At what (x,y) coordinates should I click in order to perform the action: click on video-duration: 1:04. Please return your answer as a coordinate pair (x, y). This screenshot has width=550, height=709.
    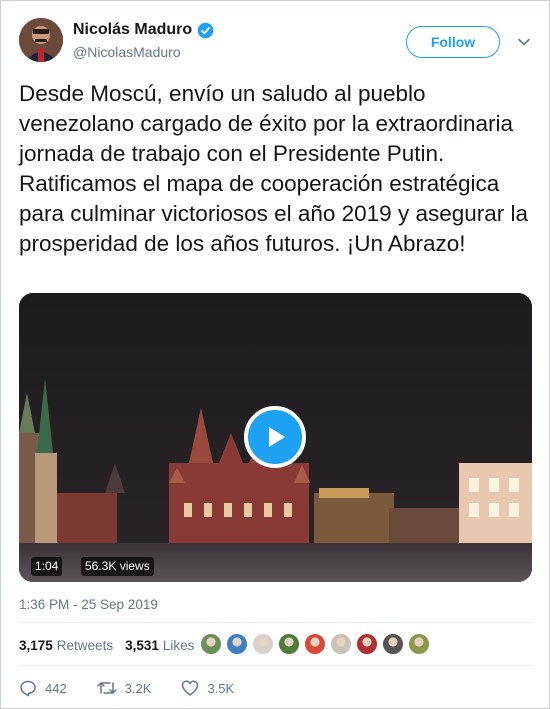
    Looking at the image, I should click on (47, 566).